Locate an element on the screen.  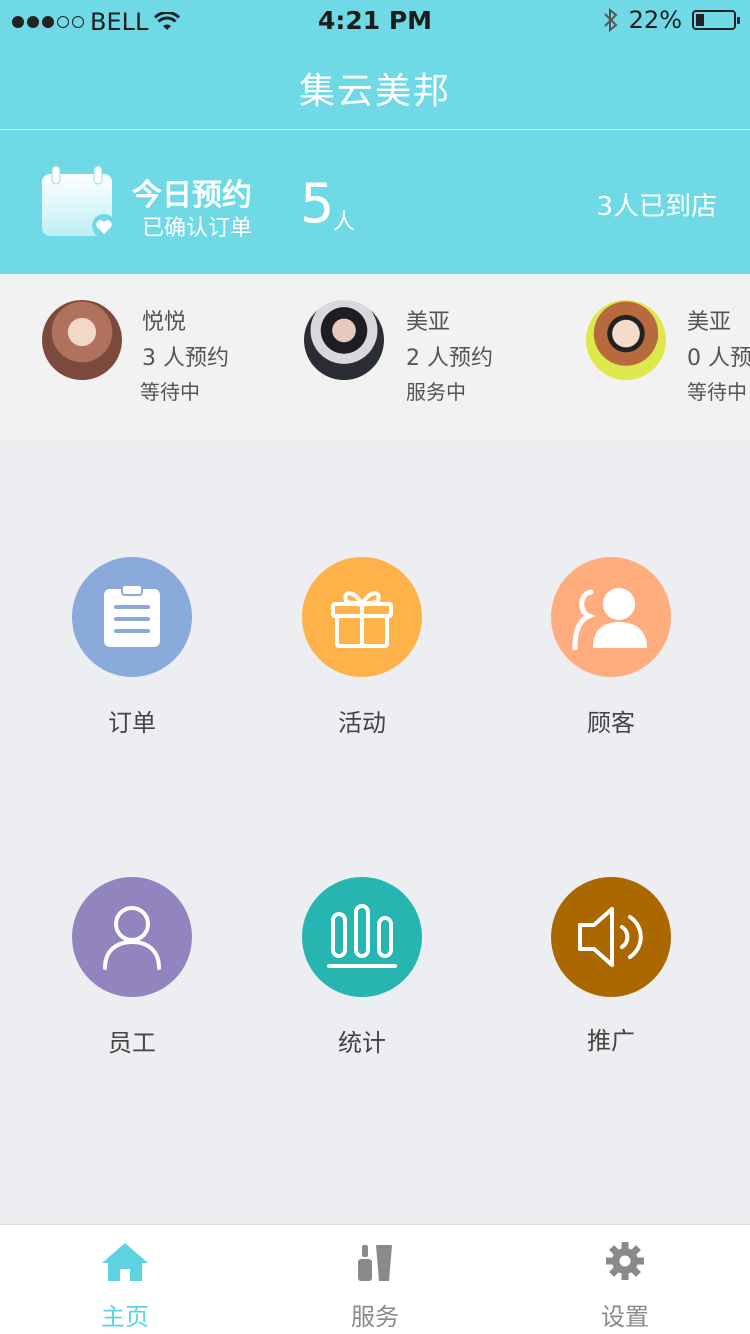
bluetooth-icon is located at coordinates (610, 20).